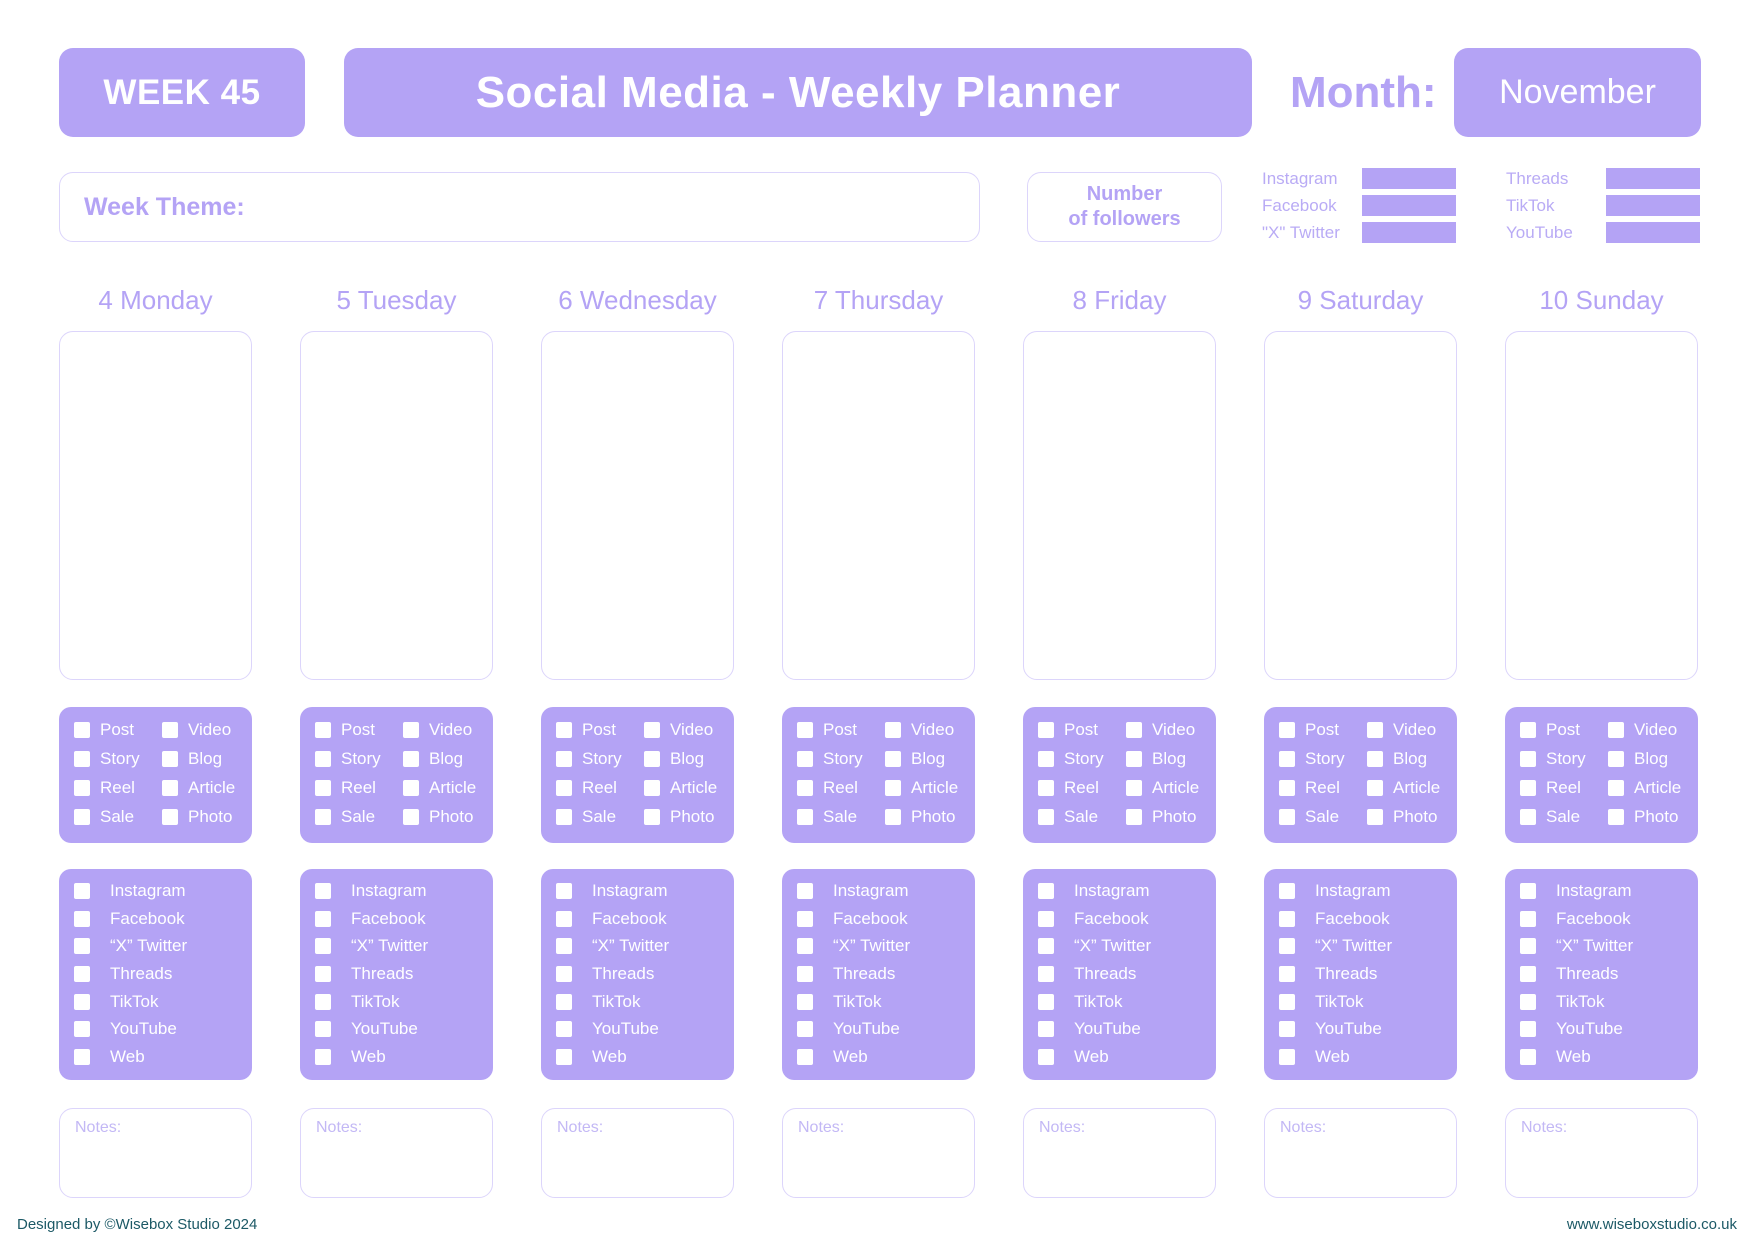 This screenshot has height=1240, width=1754. I want to click on content-type-option: Article, so click(1412, 787).